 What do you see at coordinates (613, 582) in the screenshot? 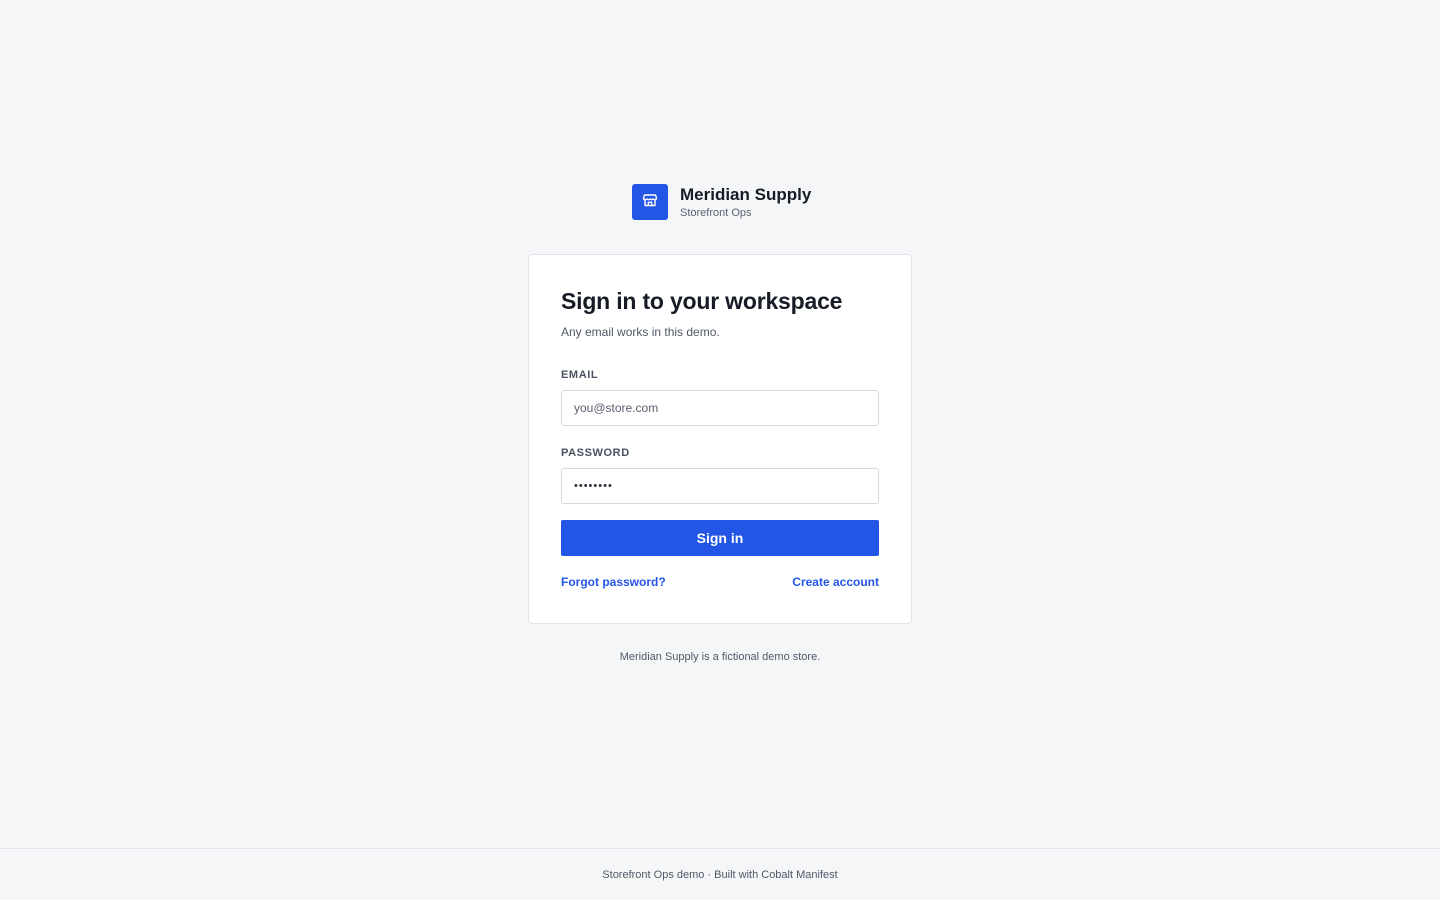
I see `forgot-password-link: Forgot password?` at bounding box center [613, 582].